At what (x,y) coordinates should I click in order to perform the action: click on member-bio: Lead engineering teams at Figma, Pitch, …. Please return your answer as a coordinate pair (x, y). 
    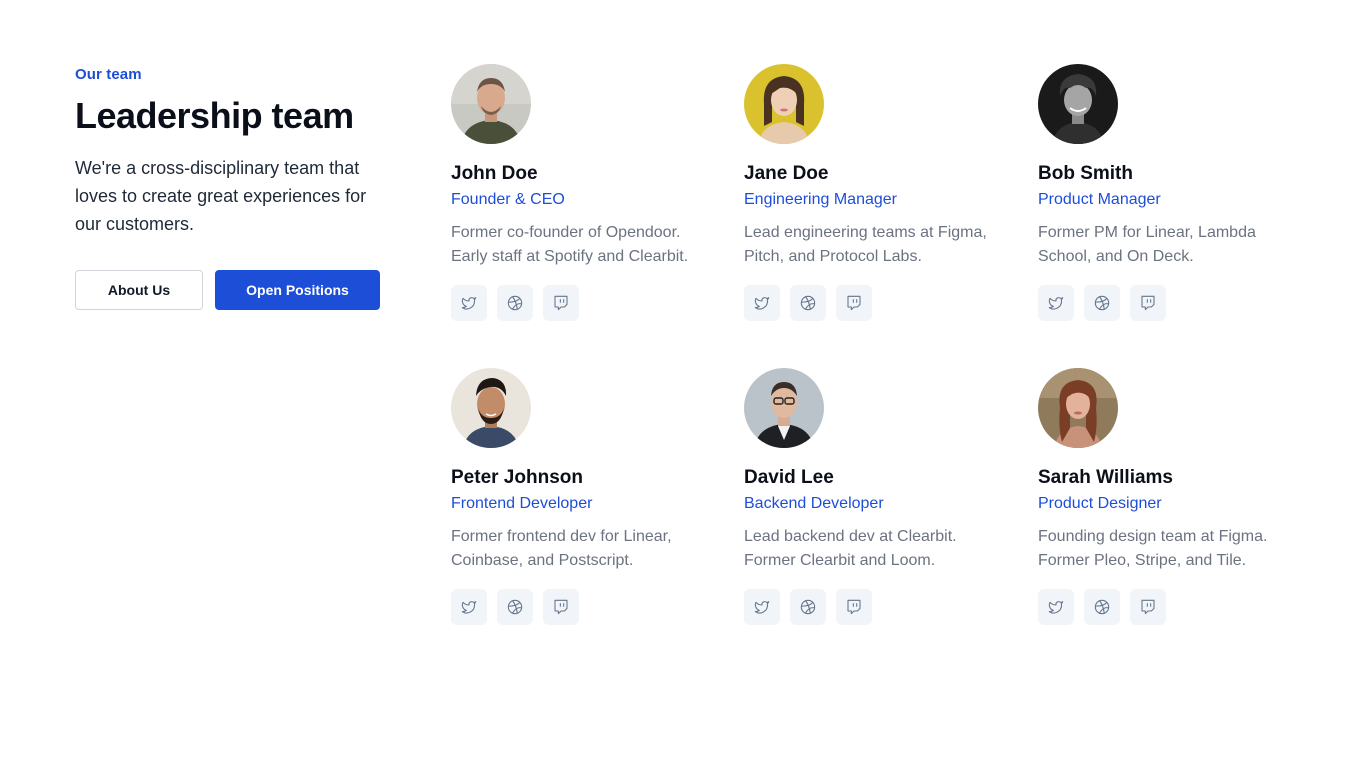
    Looking at the image, I should click on (865, 244).